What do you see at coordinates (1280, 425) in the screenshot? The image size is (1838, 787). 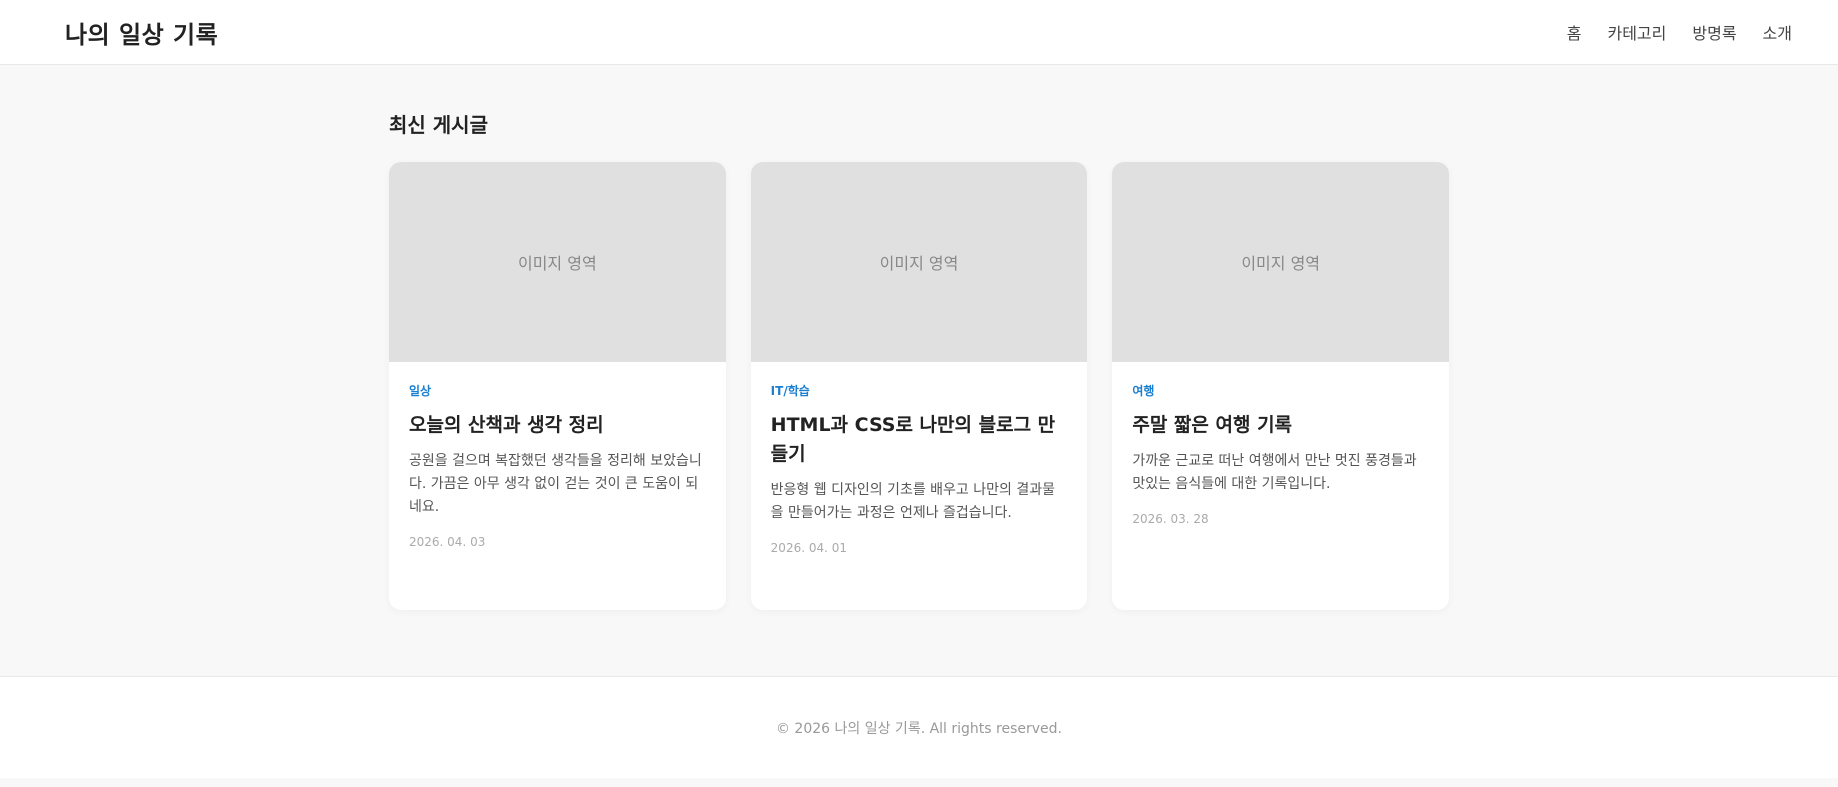 I see `post-title: 주말 짧은 여행 기록` at bounding box center [1280, 425].